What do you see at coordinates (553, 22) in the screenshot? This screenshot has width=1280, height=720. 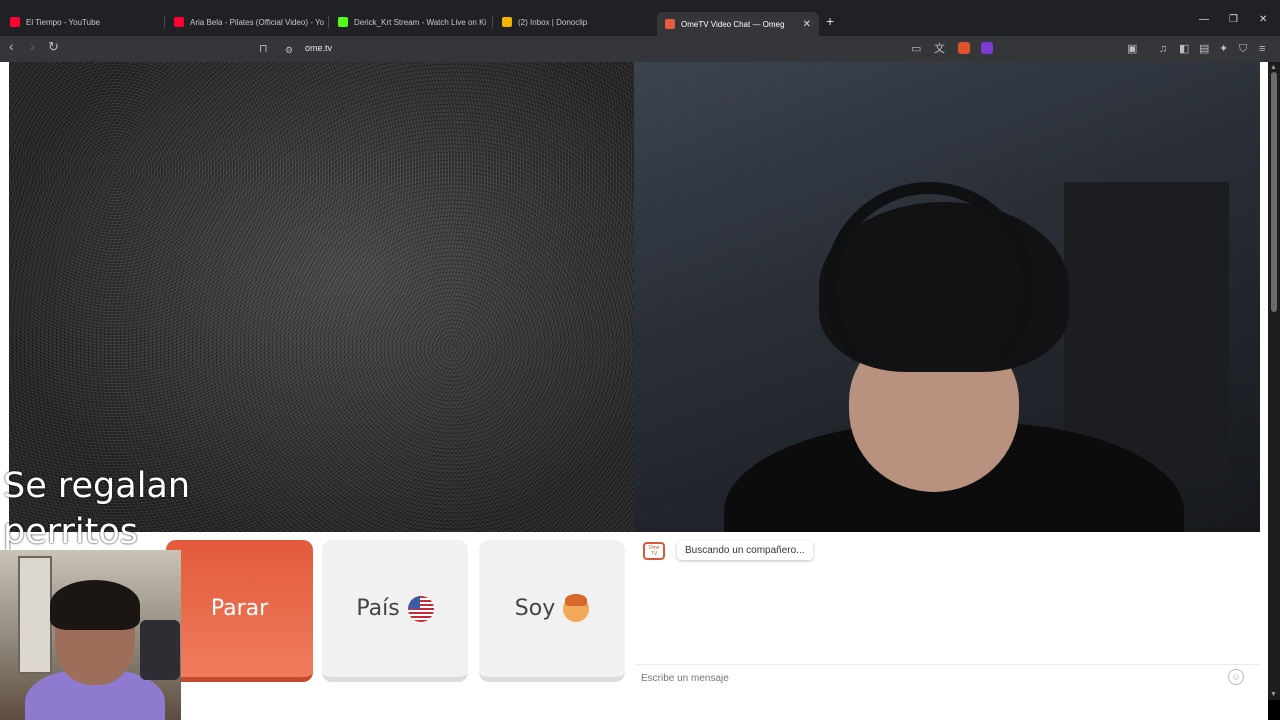 I see `tab-title: (2) Inbox | Donoclip` at bounding box center [553, 22].